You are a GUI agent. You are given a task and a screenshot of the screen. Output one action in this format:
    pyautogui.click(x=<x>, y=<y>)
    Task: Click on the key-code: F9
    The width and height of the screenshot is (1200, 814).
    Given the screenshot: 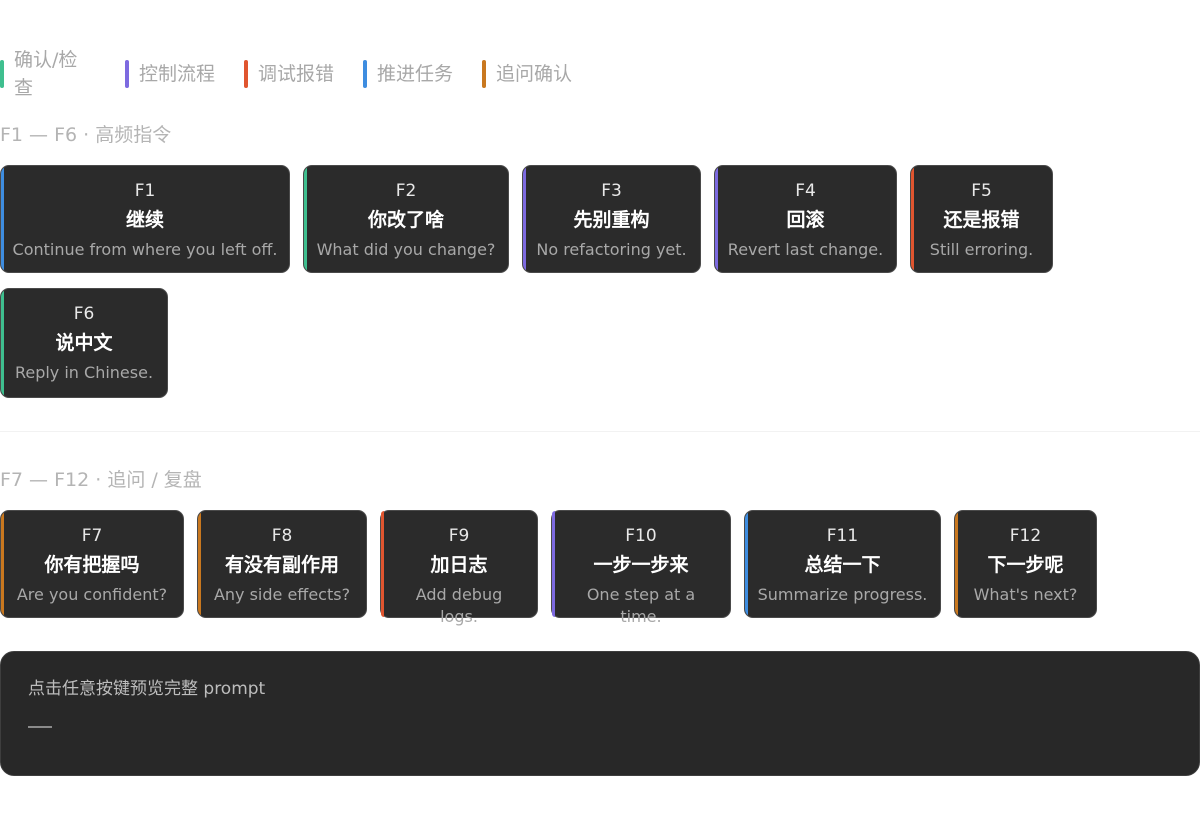 What is the action you would take?
    pyautogui.click(x=459, y=536)
    